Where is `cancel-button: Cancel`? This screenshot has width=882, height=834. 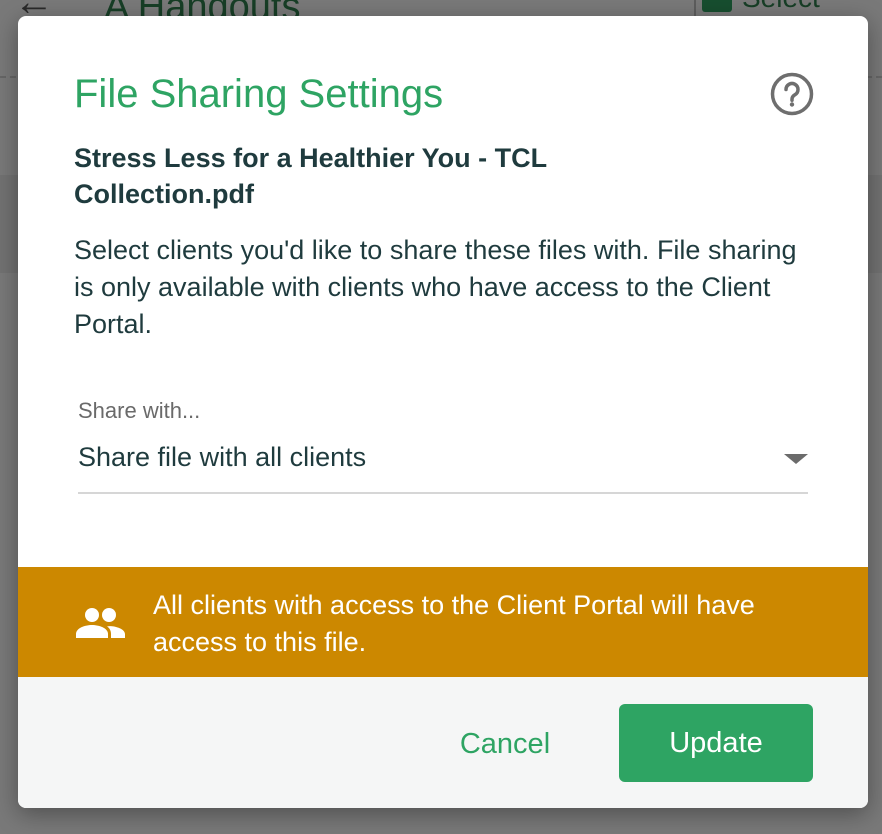
cancel-button: Cancel is located at coordinates (505, 744).